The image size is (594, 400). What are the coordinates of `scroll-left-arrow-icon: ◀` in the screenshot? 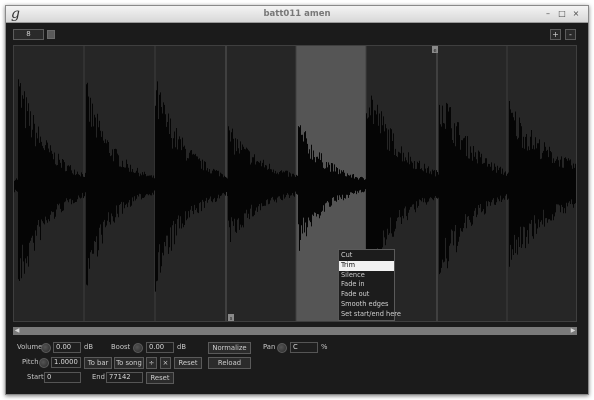 It's located at (17, 331).